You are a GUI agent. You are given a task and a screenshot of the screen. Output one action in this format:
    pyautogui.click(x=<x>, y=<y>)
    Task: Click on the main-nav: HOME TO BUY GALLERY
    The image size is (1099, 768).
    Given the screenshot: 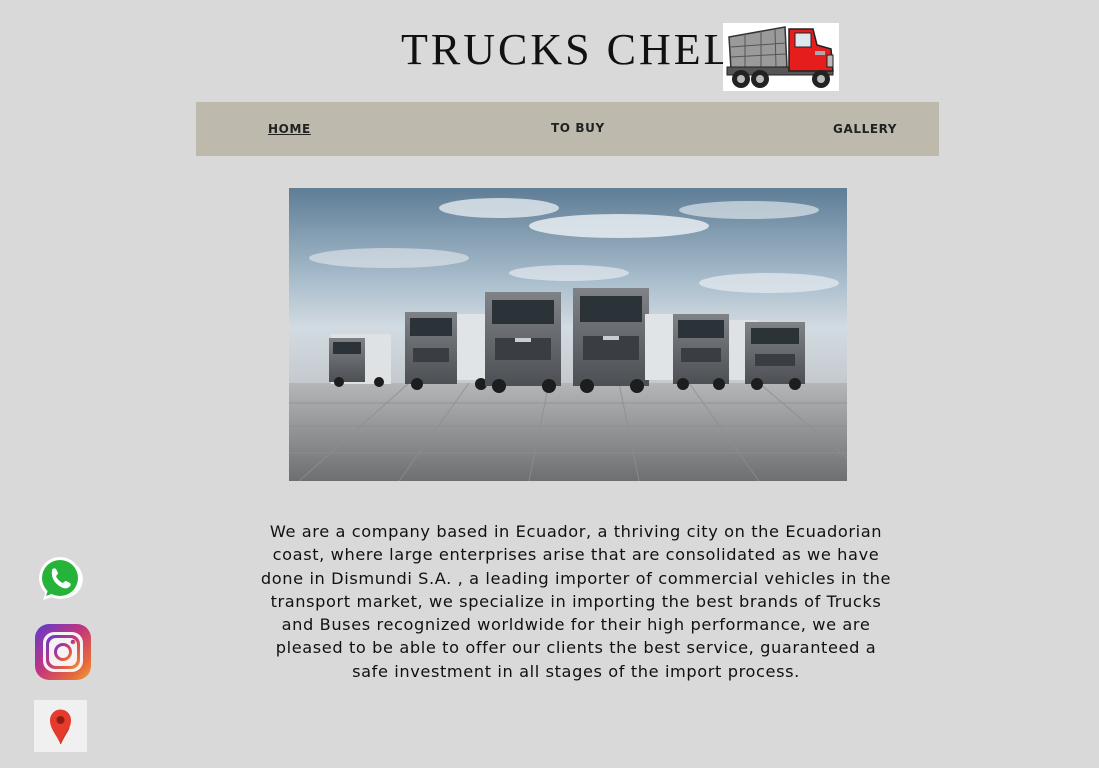 What is the action you would take?
    pyautogui.click(x=567, y=129)
    